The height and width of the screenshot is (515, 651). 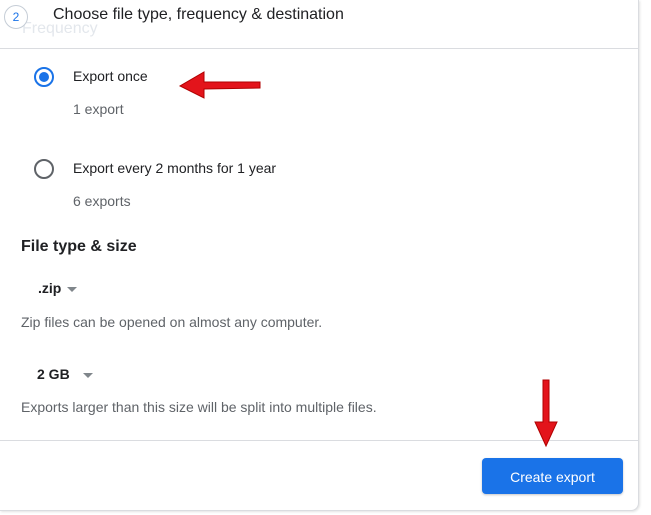 What do you see at coordinates (44, 77) in the screenshot?
I see `radio-checked-icon` at bounding box center [44, 77].